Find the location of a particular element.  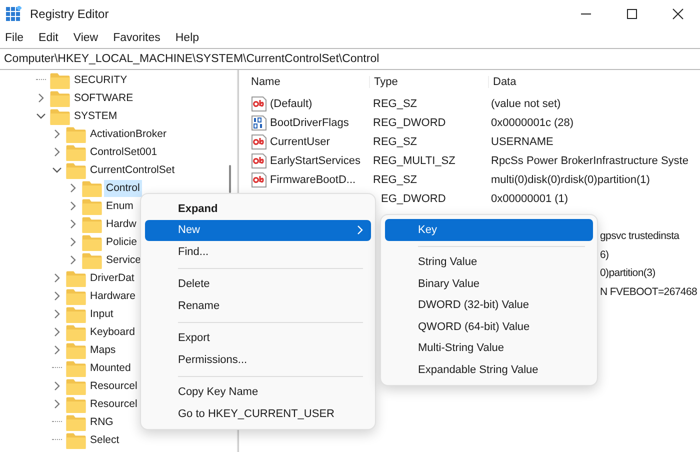

tree-item: Select is located at coordinates (105, 440).